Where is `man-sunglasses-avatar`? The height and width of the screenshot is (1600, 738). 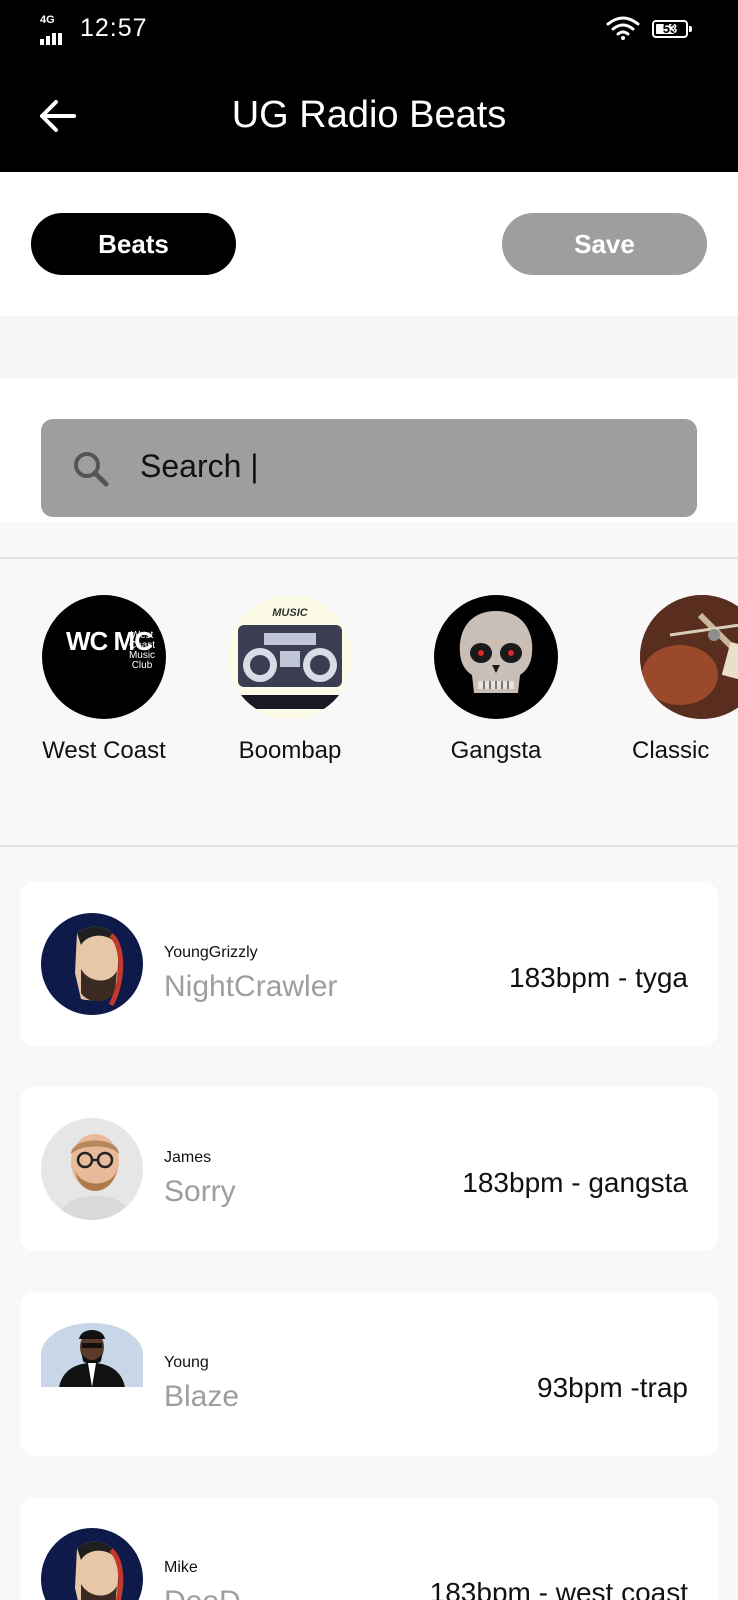
man-sunglasses-avatar is located at coordinates (92, 1355).